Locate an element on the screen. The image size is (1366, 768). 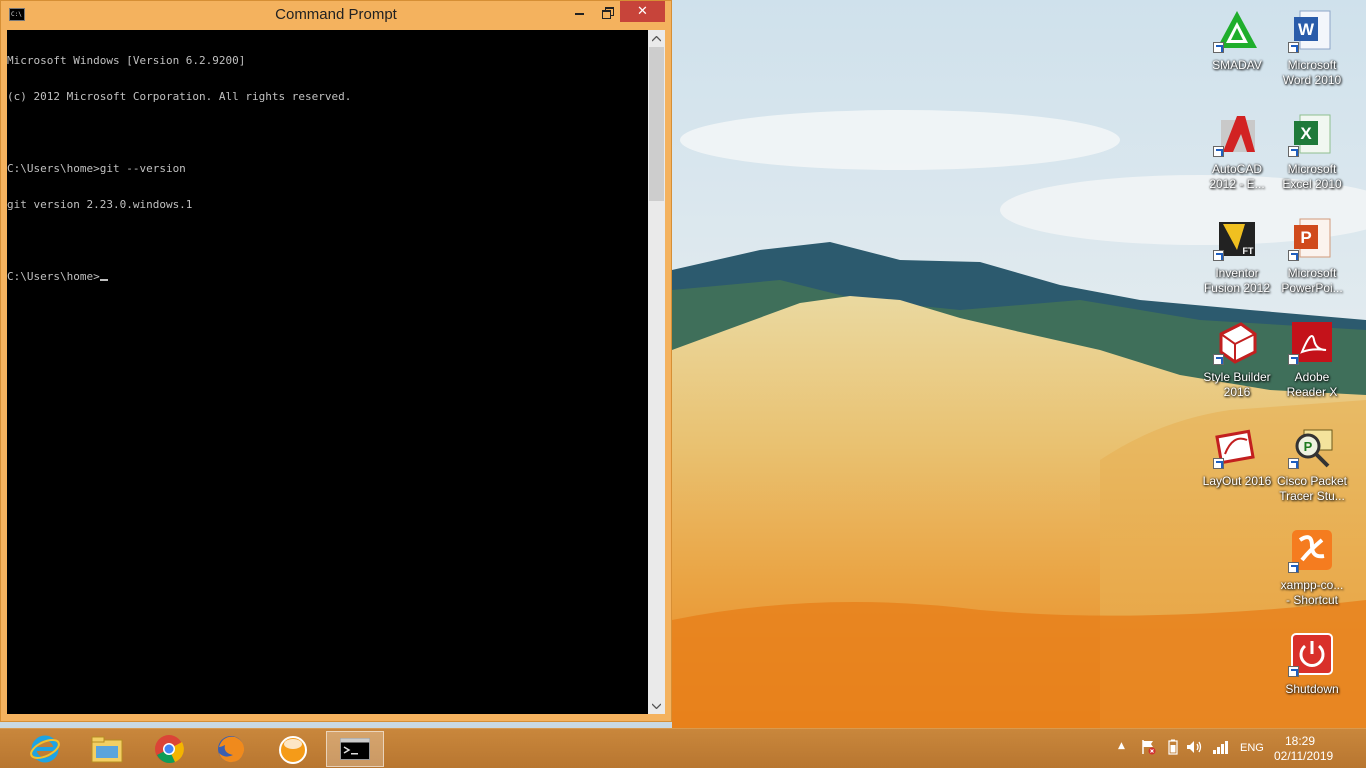
vertical-scrollbar is located at coordinates (656, 372).